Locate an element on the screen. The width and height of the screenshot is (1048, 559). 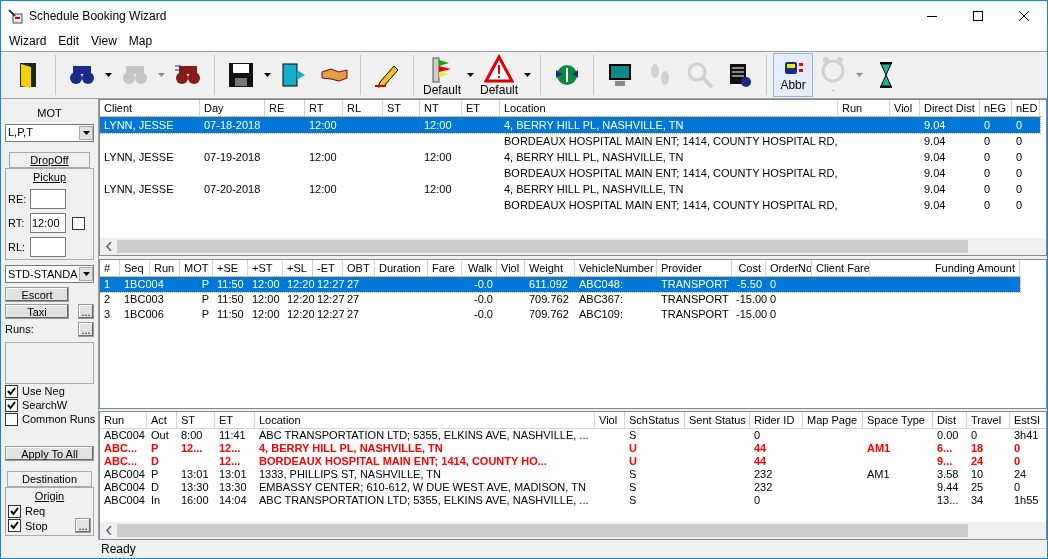
table-cell: In is located at coordinates (156, 500).